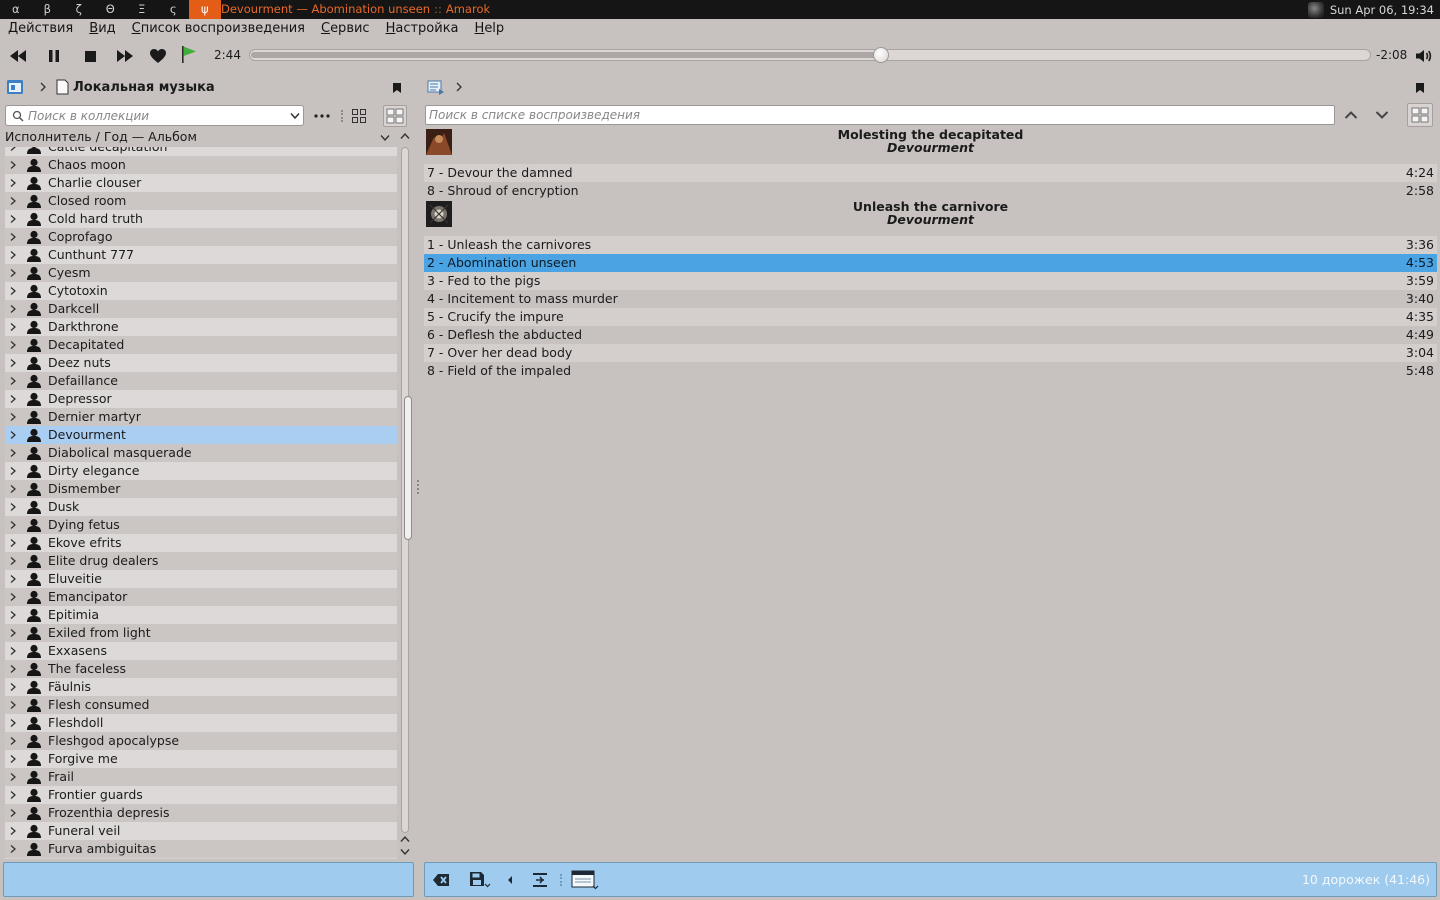 The image size is (1440, 900). I want to click on menu-item-2: Список воспроизведения, so click(218, 30).